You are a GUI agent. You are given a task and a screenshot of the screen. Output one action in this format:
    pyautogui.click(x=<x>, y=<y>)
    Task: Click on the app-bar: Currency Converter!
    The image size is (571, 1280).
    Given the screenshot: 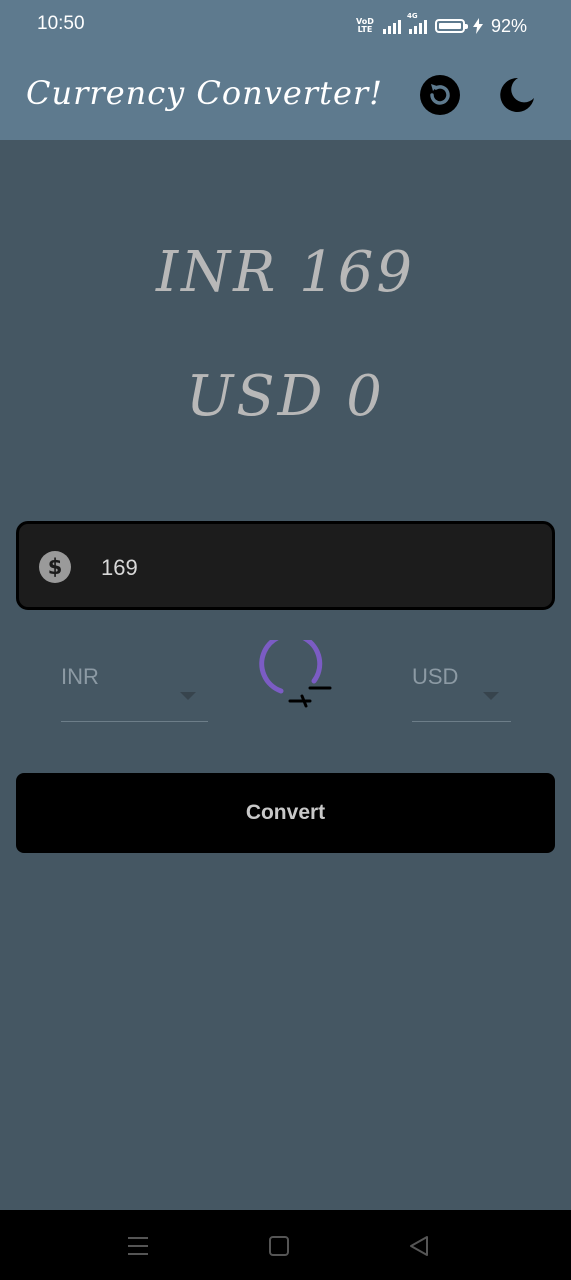 What is the action you would take?
    pyautogui.click(x=285, y=96)
    